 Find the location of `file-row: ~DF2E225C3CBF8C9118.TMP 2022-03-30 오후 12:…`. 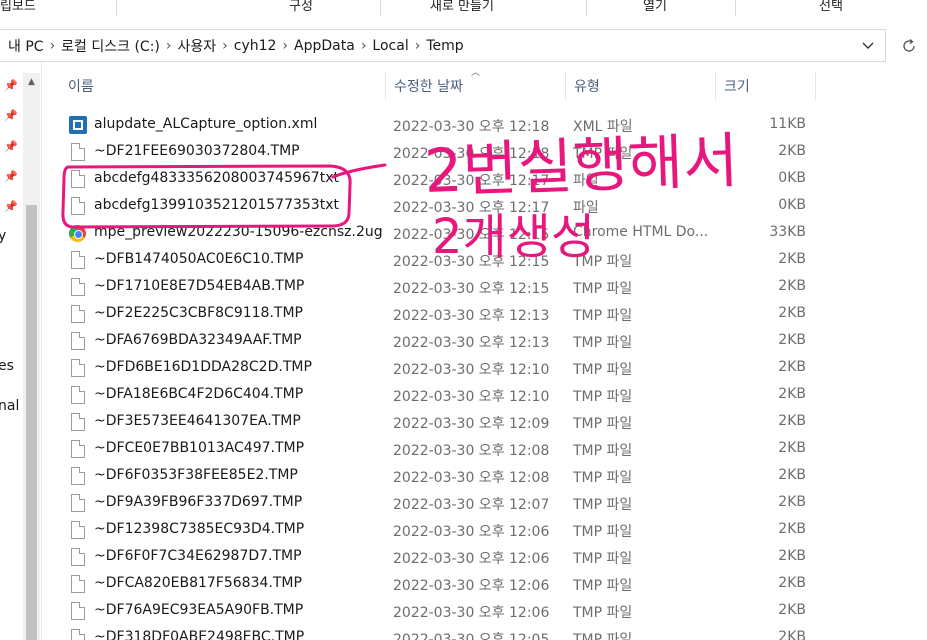

file-row: ~DF2E225C3CBF8C9118.TMP 2022-03-30 오후 12:… is located at coordinates (484, 314).